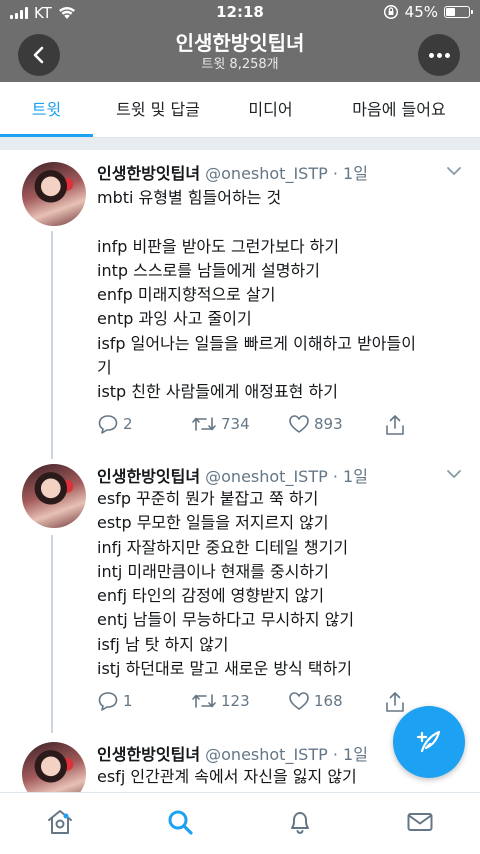  I want to click on retweet-button: 734, so click(220, 424).